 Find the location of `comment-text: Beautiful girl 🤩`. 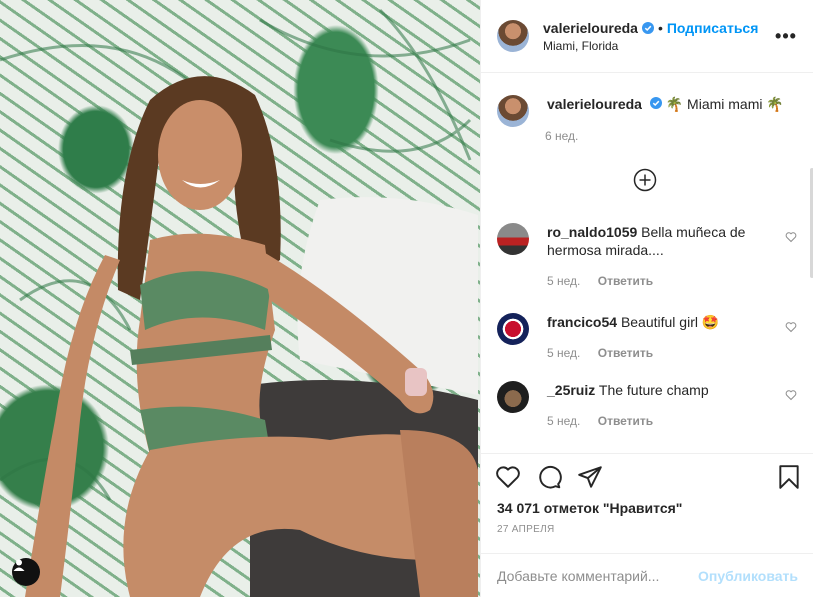

comment-text: Beautiful girl 🤩 is located at coordinates (670, 322).